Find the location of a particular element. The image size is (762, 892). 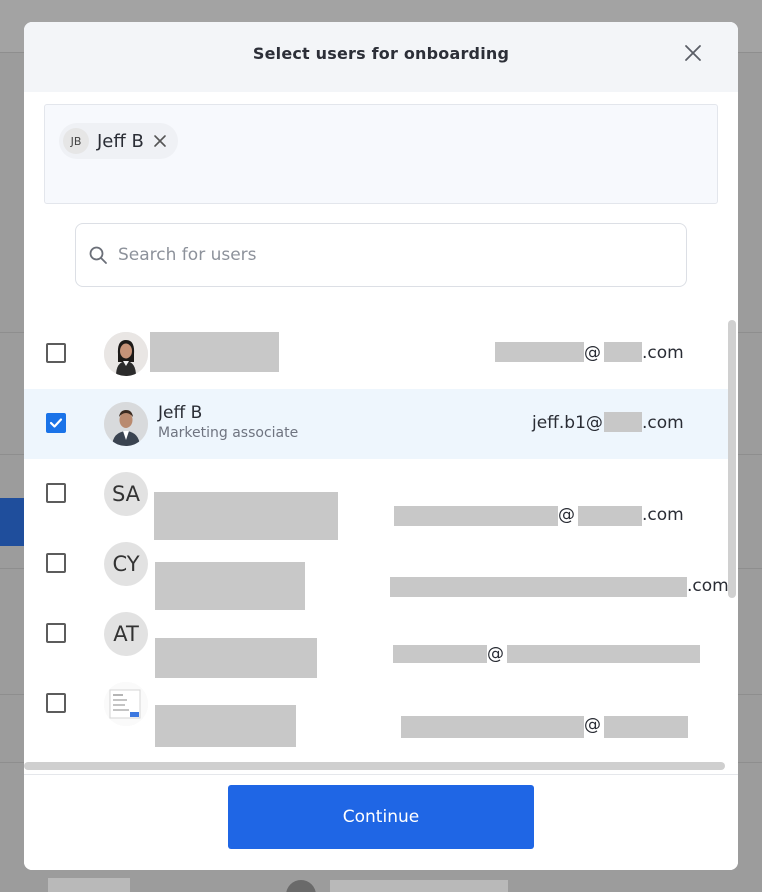

user-avatar: CY is located at coordinates (126, 564).